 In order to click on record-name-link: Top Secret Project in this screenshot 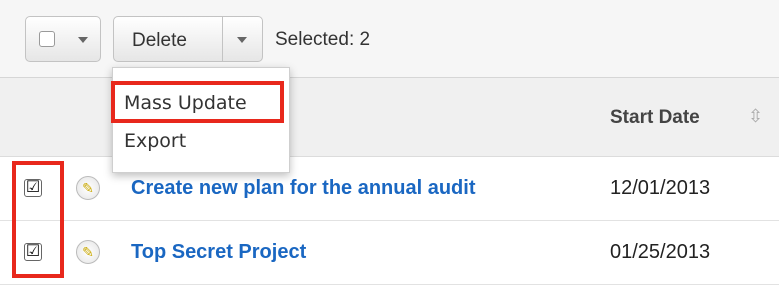, I will do `click(218, 252)`.